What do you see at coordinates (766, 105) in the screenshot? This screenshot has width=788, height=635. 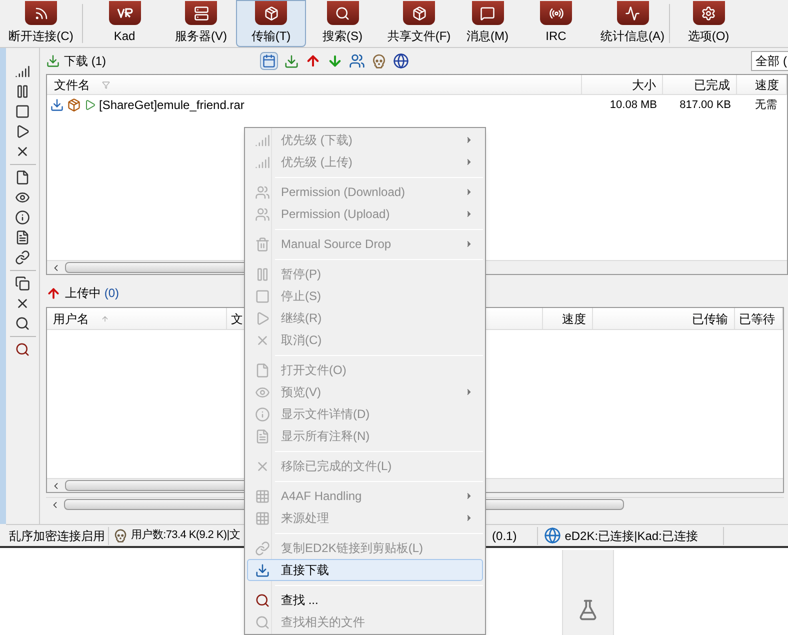 I see `table-cell-text: 无需` at bounding box center [766, 105].